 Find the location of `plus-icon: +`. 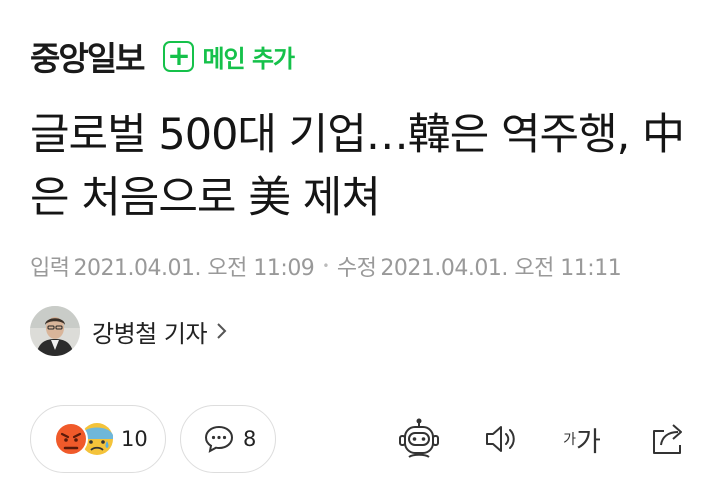

plus-icon: + is located at coordinates (179, 56).